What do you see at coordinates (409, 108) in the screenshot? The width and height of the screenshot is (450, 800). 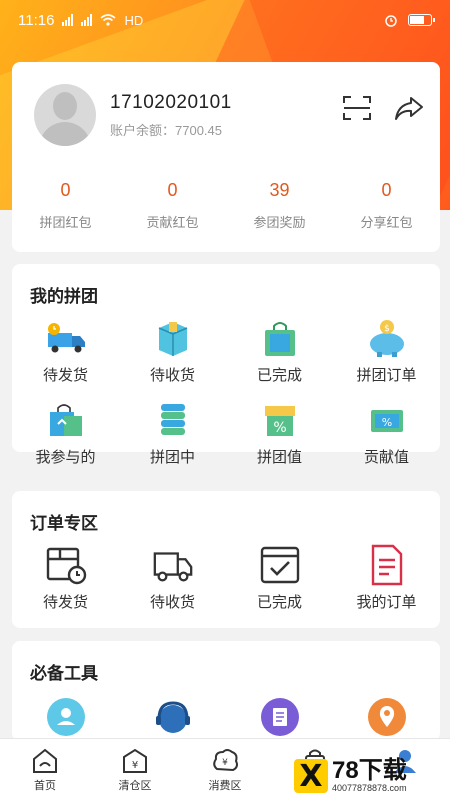 I see `share-icon` at bounding box center [409, 108].